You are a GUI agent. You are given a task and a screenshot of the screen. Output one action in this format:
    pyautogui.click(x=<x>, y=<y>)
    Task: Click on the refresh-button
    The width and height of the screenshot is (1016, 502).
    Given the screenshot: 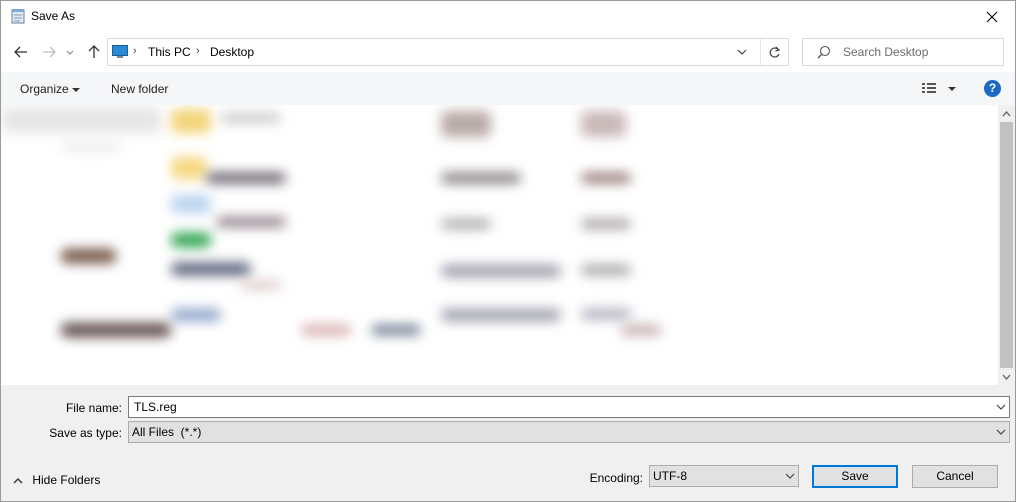 What is the action you would take?
    pyautogui.click(x=774, y=52)
    